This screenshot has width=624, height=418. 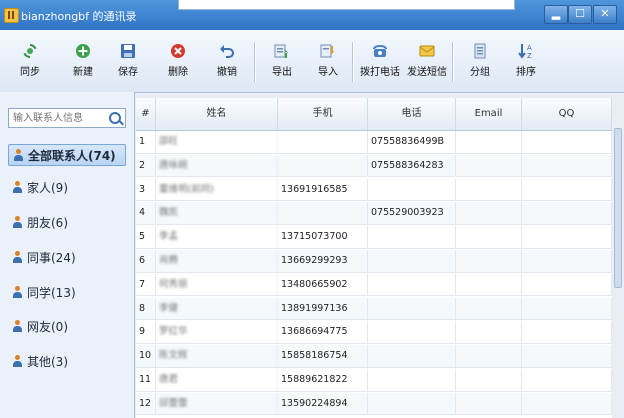 What do you see at coordinates (67, 327) in the screenshot?
I see `group-net-friends: 网友(0)` at bounding box center [67, 327].